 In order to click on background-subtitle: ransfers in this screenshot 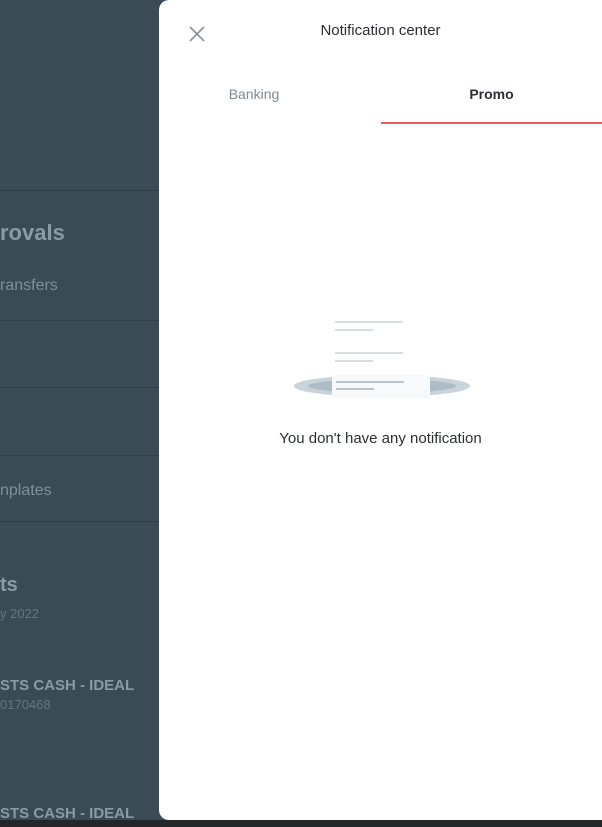, I will do `click(29, 285)`.